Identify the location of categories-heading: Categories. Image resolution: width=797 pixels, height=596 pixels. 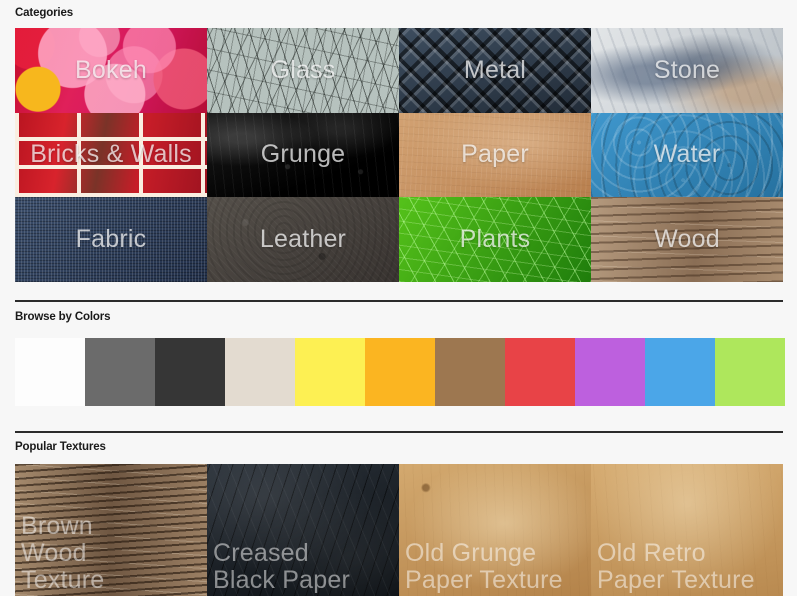
(44, 13).